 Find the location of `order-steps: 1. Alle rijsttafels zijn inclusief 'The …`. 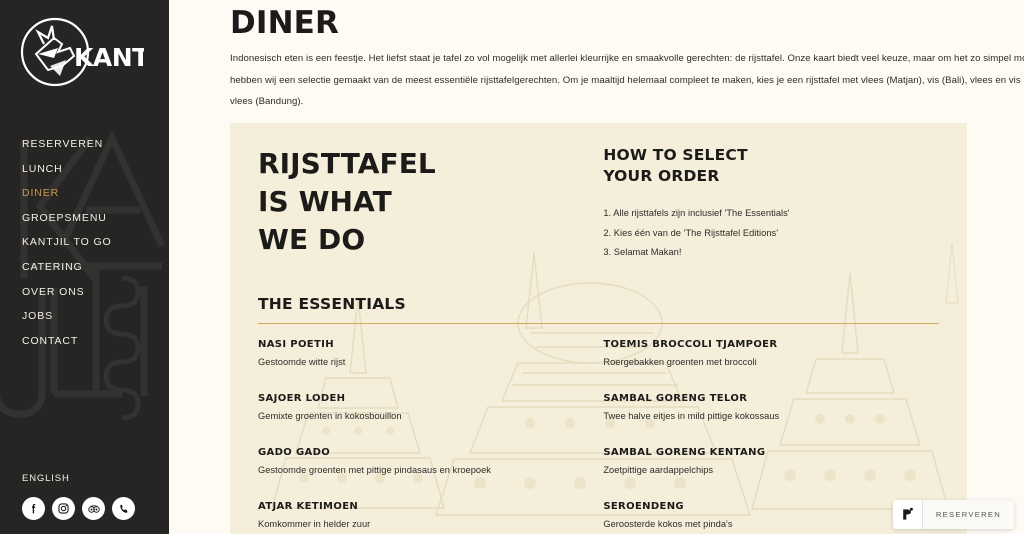

order-steps: 1. Alle rijsttafels zijn inclusief 'The … is located at coordinates (771, 233).